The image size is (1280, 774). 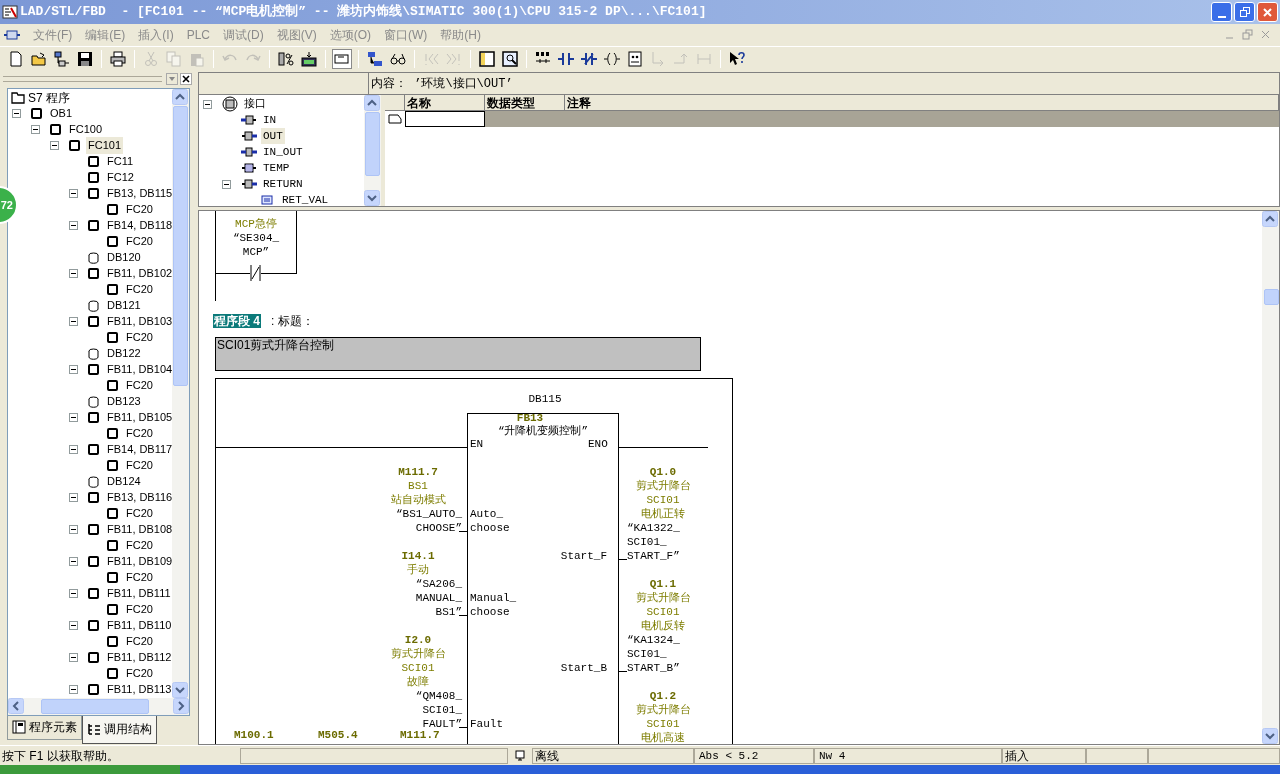 I want to click on minimize-button, so click(x=1221, y=12).